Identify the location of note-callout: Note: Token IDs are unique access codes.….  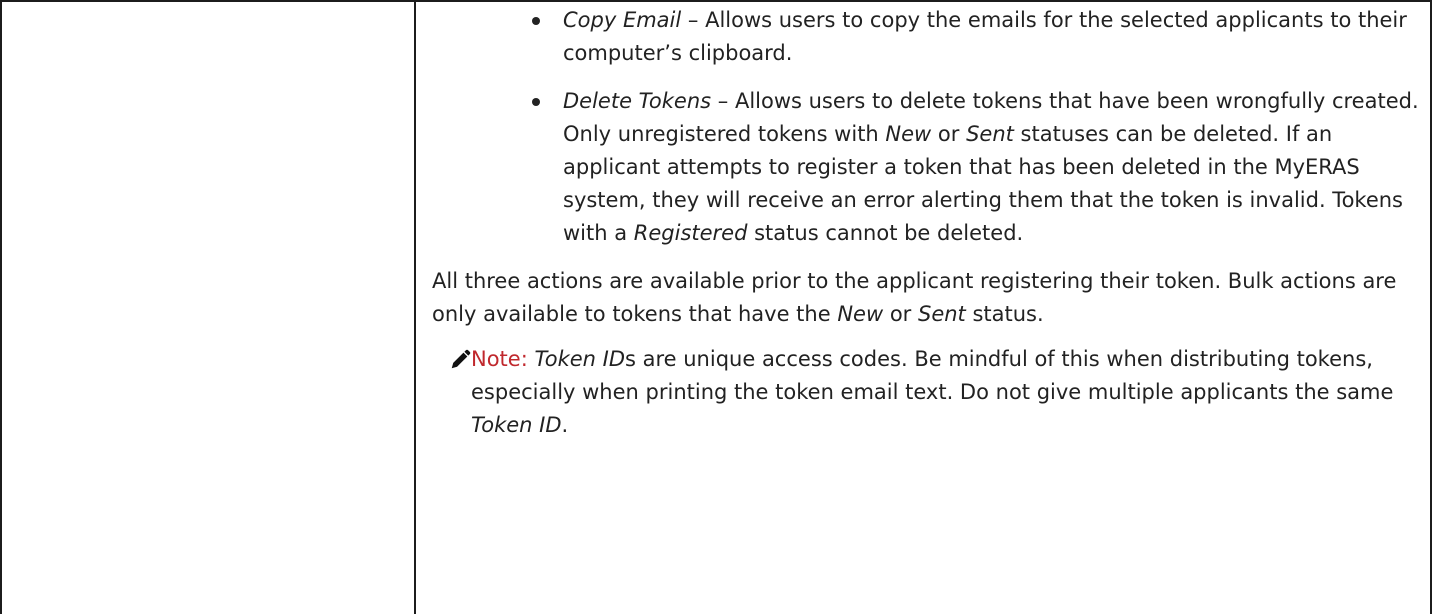
(927, 392).